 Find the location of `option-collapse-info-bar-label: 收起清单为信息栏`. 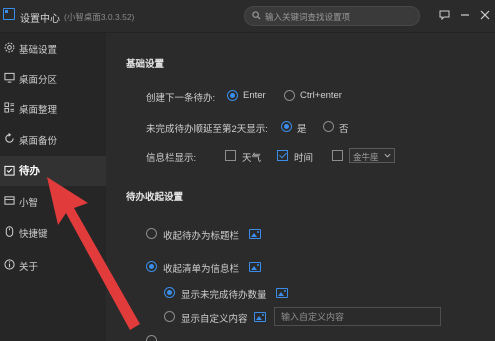

option-collapse-info-bar-label: 收起清单为信息栏 is located at coordinates (201, 269).